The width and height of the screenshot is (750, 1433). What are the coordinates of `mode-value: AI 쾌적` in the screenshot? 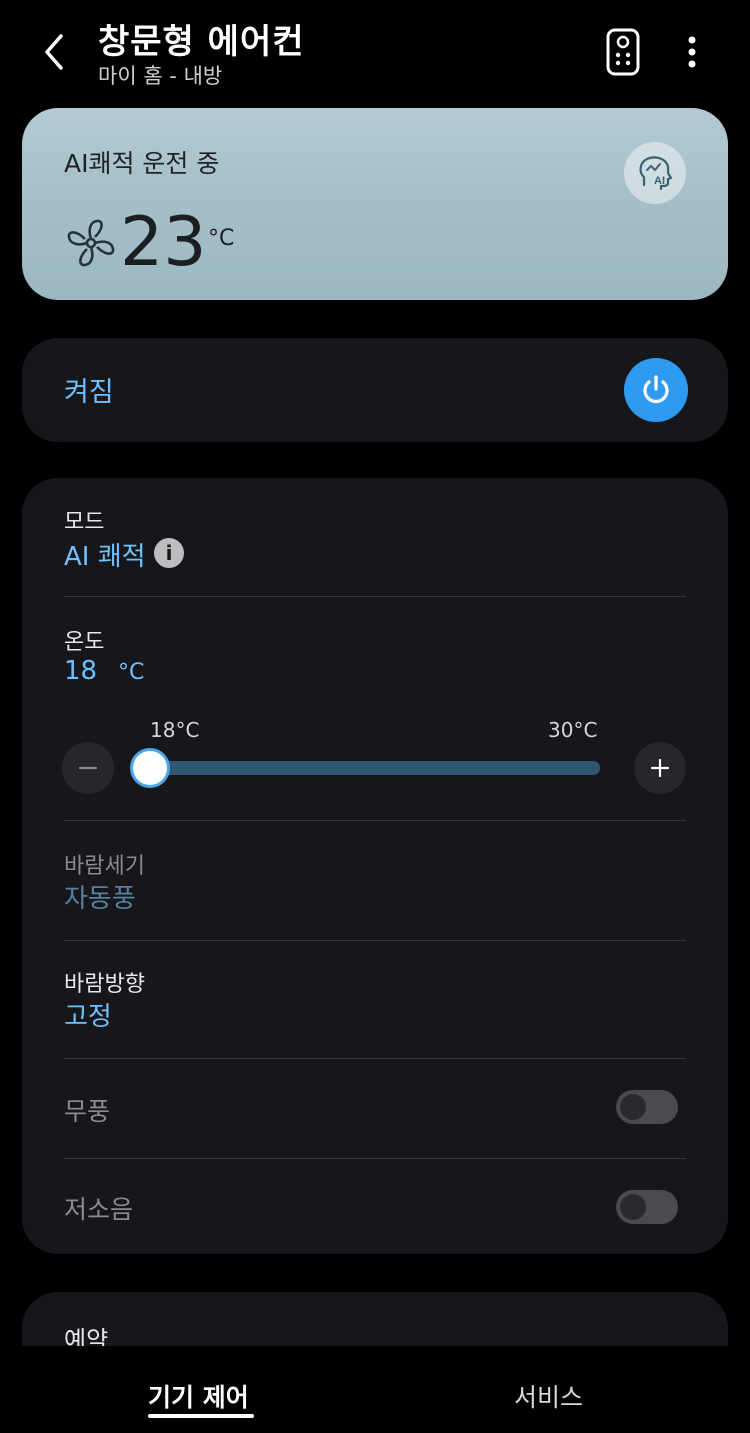 It's located at (105, 557).